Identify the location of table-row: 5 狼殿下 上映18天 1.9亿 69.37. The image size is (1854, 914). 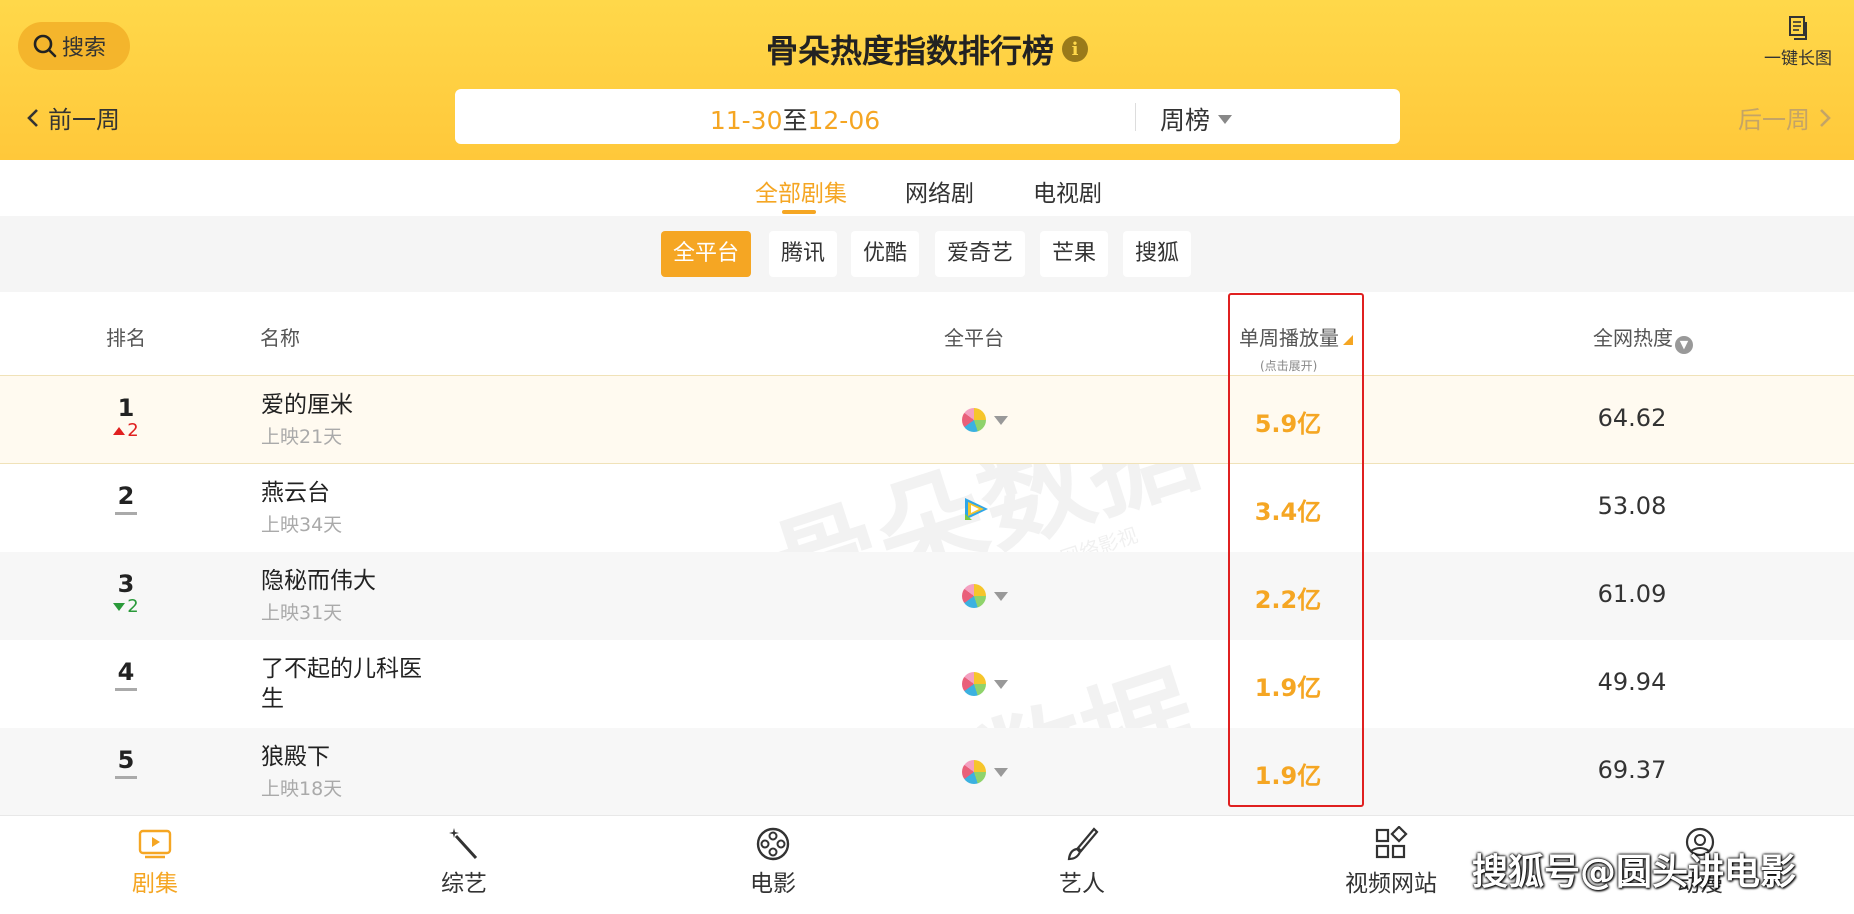
(927, 772).